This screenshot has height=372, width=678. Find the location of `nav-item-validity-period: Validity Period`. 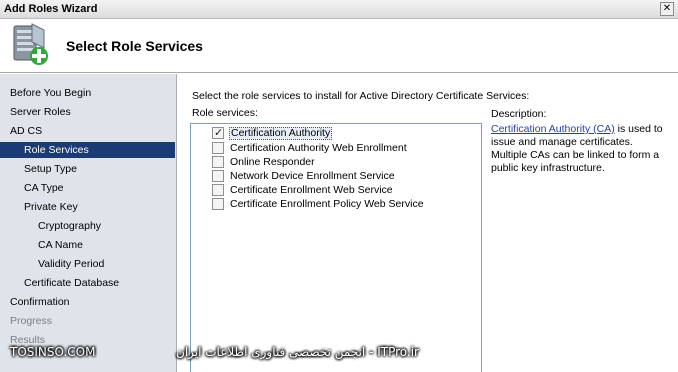

nav-item-validity-period: Validity Period is located at coordinates (71, 264).